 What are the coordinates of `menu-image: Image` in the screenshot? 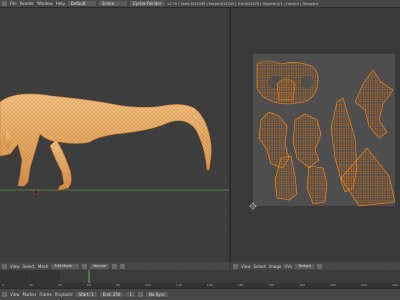 It's located at (275, 266).